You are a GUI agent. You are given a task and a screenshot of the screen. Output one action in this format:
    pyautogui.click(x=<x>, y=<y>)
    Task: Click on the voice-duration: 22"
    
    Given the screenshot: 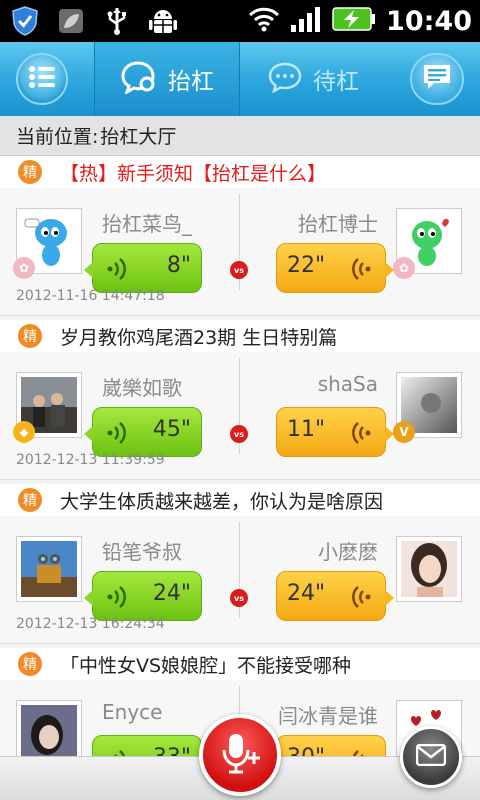 What is the action you would take?
    pyautogui.click(x=306, y=265)
    